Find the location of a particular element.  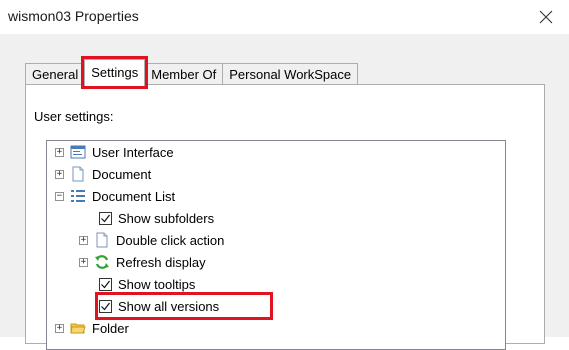

tree-item-show-all-versions: Show all versions is located at coordinates (159, 306).